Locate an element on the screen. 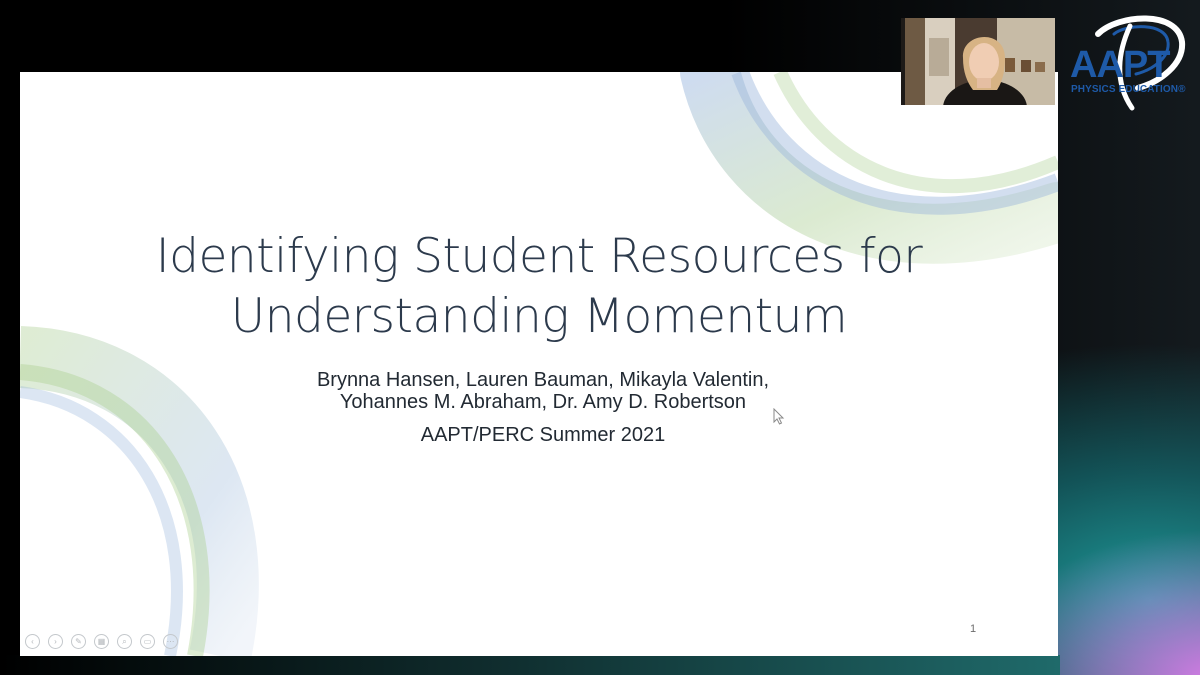 This screenshot has height=675, width=1200. pen-icon: ✎ is located at coordinates (78, 641).